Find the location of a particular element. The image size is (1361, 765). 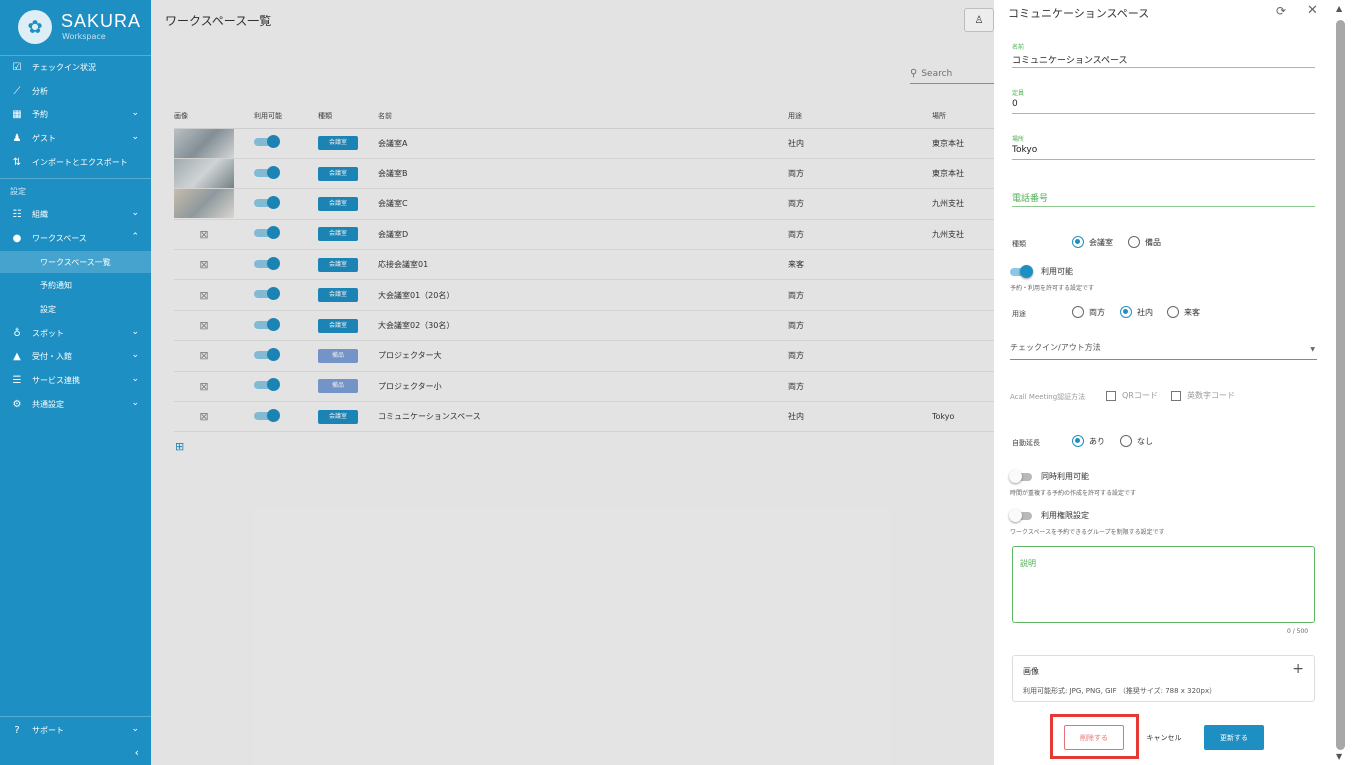

row-name: プロジェクター大 is located at coordinates (583, 356).